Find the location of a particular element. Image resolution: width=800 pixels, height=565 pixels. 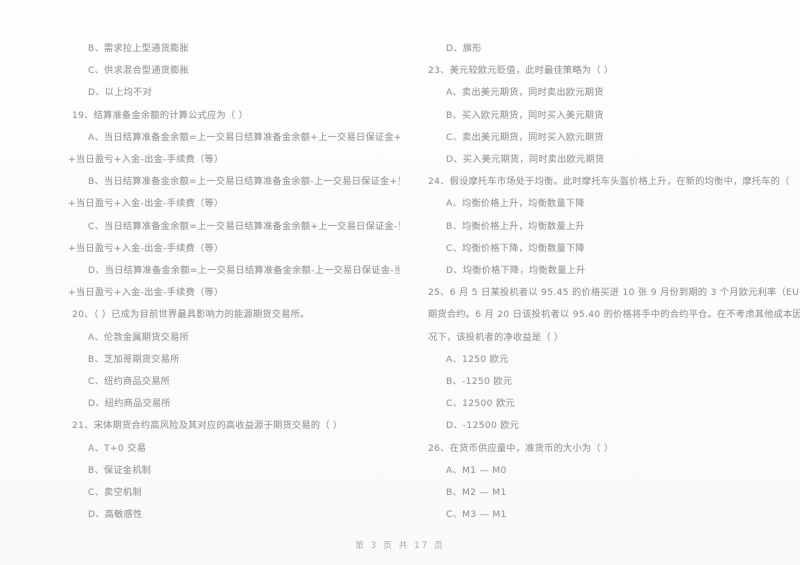

option-line: A、卖出美元期货，同时卖出欧元期货 is located at coordinates (525, 93).